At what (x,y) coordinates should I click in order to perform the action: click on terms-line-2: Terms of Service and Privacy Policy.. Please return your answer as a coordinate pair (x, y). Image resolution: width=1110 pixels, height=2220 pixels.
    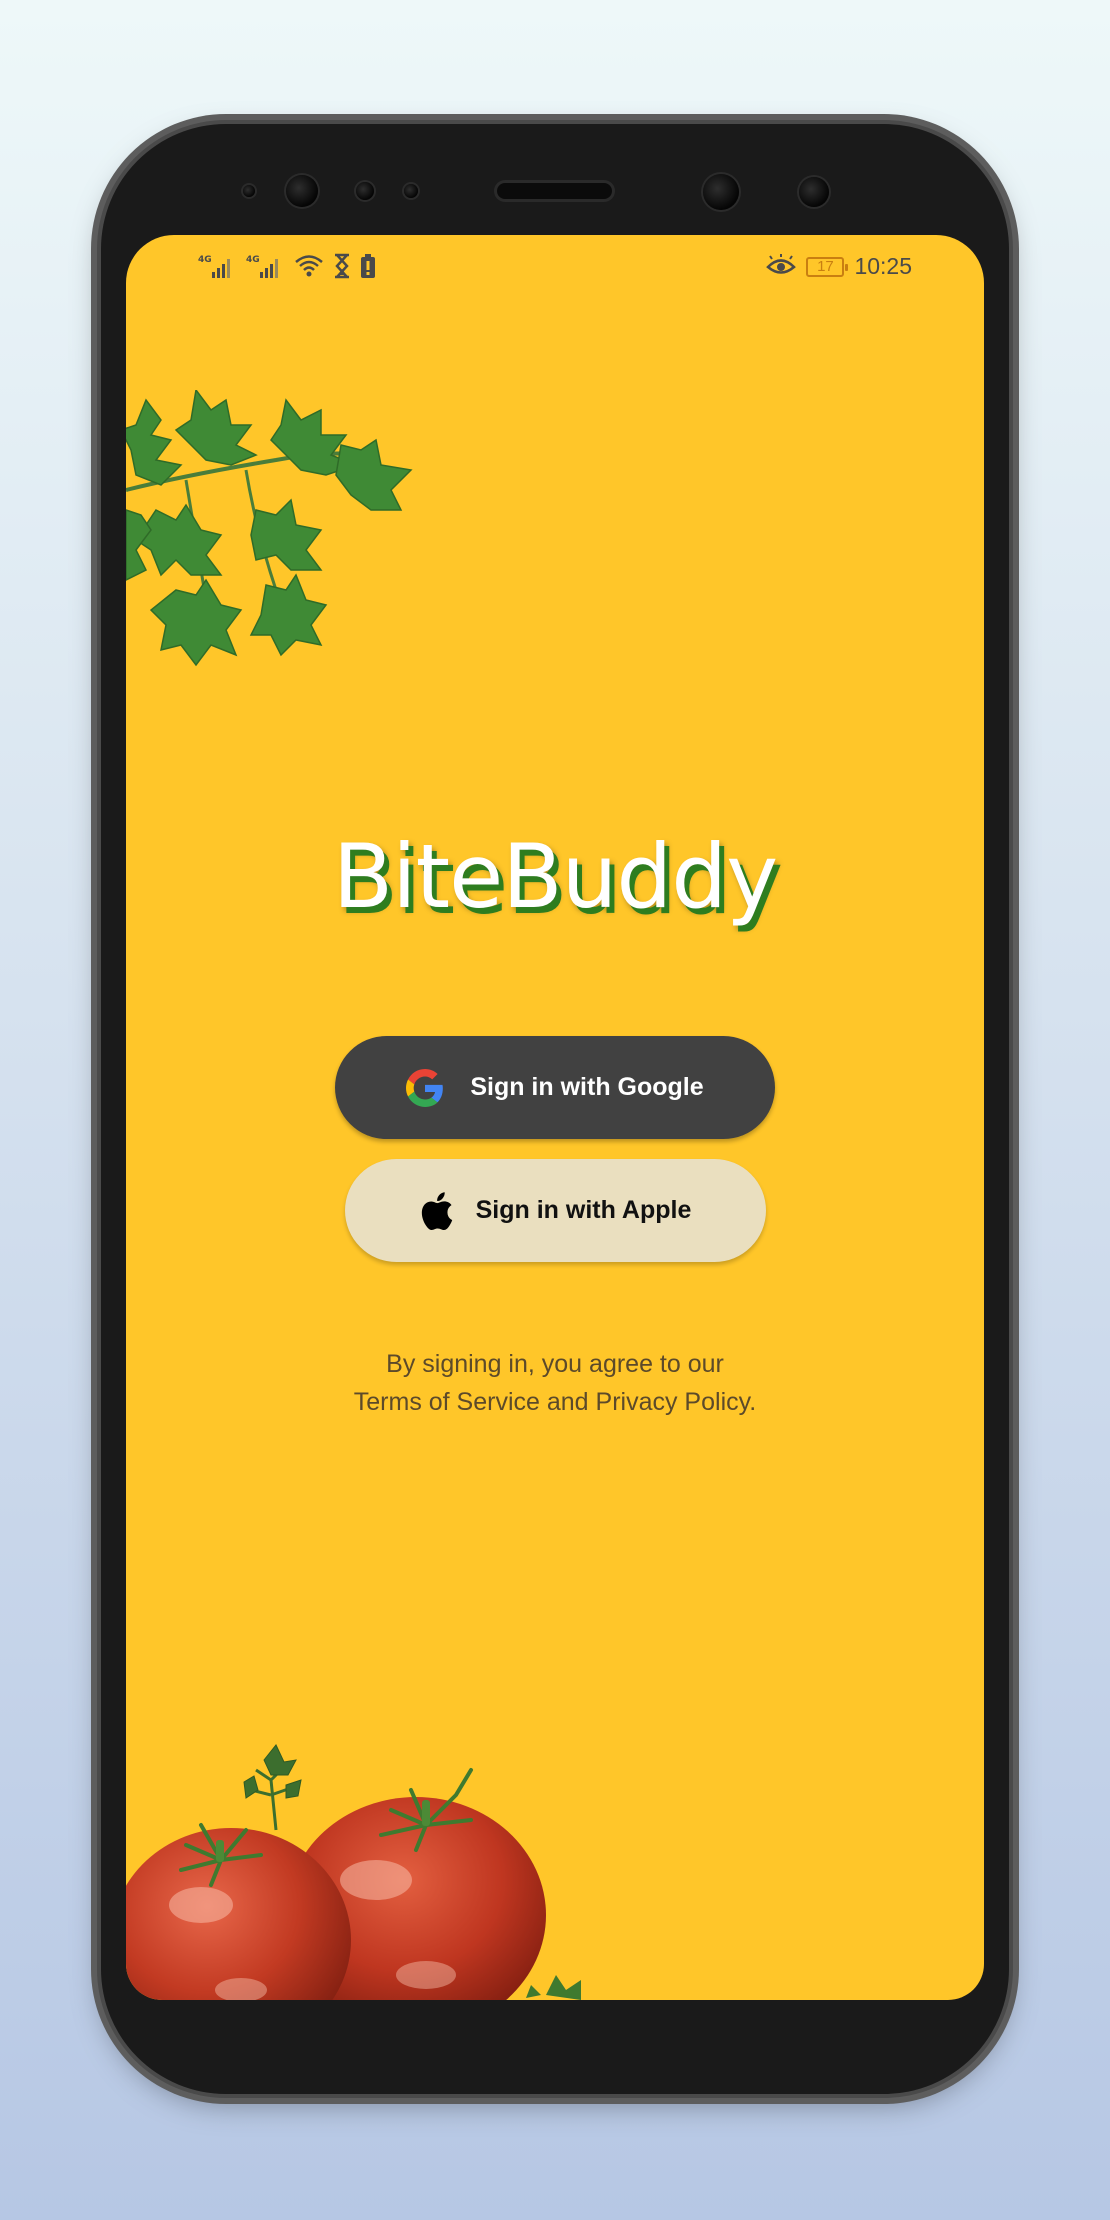
    Looking at the image, I should click on (555, 1402).